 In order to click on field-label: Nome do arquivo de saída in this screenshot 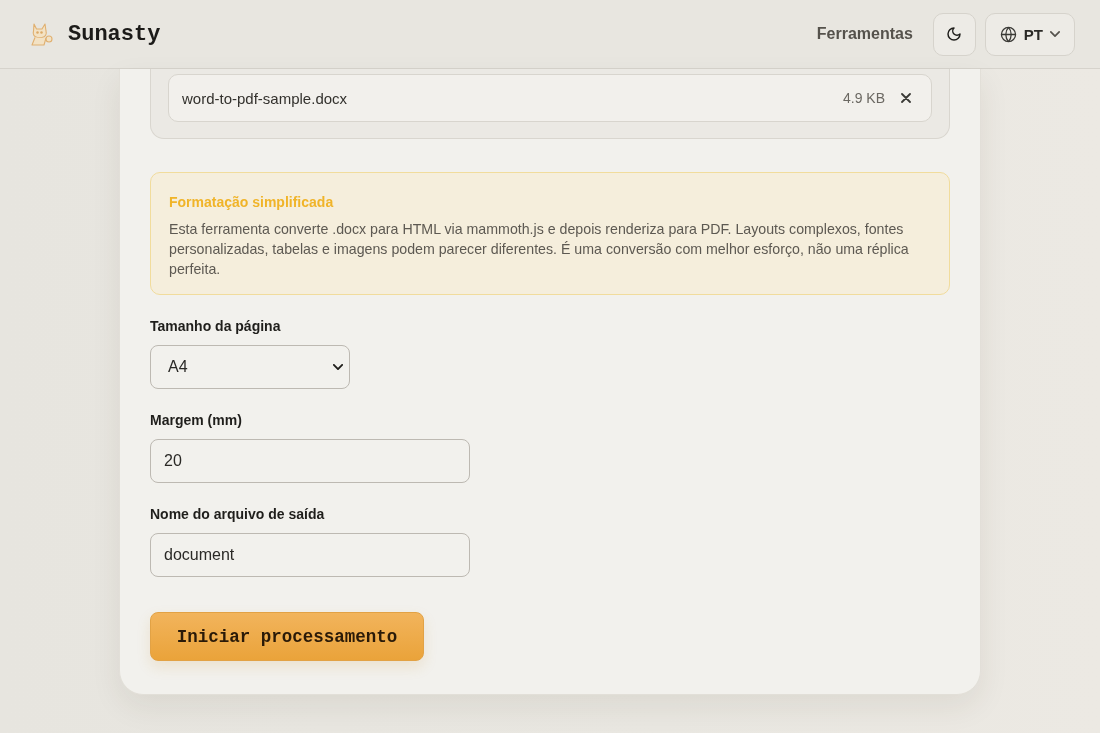, I will do `click(237, 514)`.